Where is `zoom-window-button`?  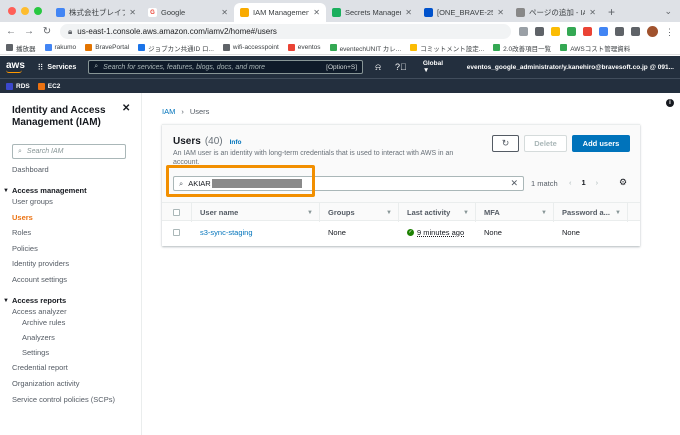
zoom-window-button is located at coordinates (38, 11).